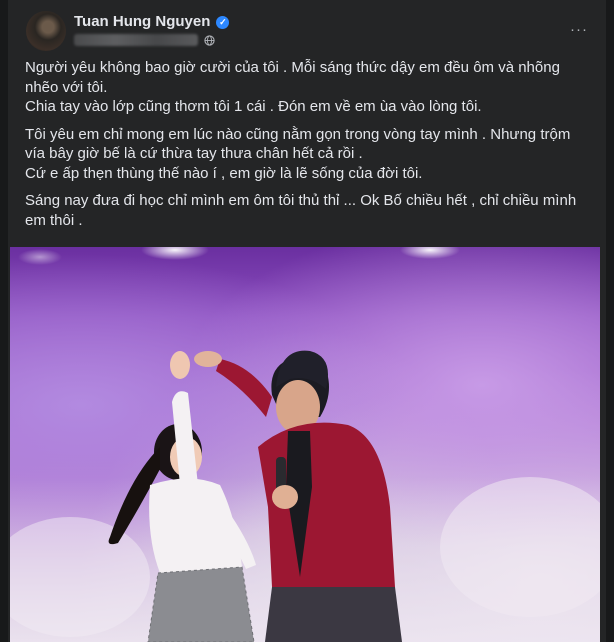  Describe the element at coordinates (579, 29) in the screenshot. I see `more-options-icon: ···` at that location.